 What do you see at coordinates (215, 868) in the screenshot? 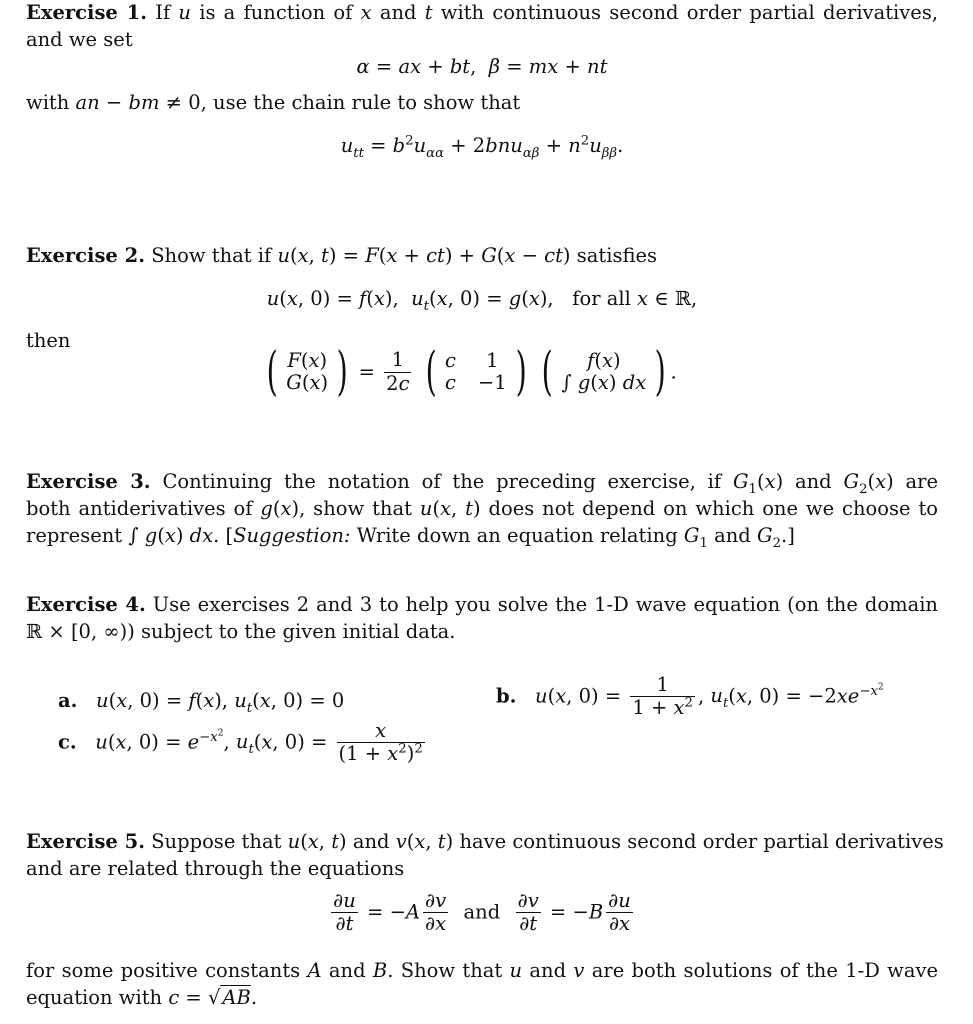
I see `exercise-5-line-2: and are related through the equations` at bounding box center [215, 868].